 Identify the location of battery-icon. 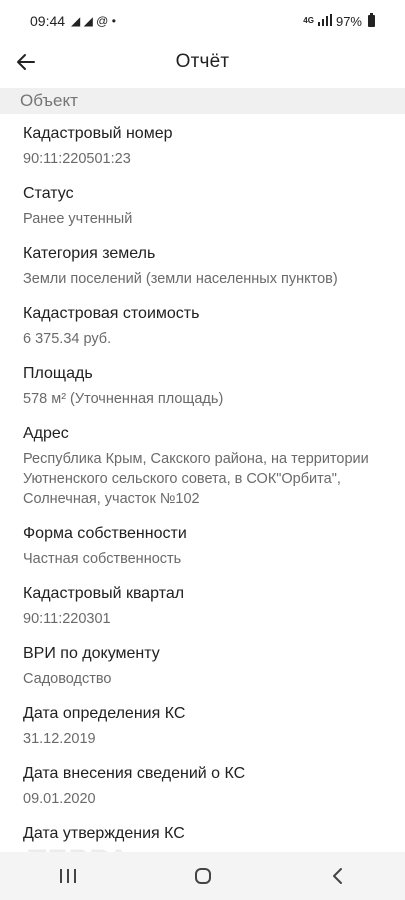
(371, 20).